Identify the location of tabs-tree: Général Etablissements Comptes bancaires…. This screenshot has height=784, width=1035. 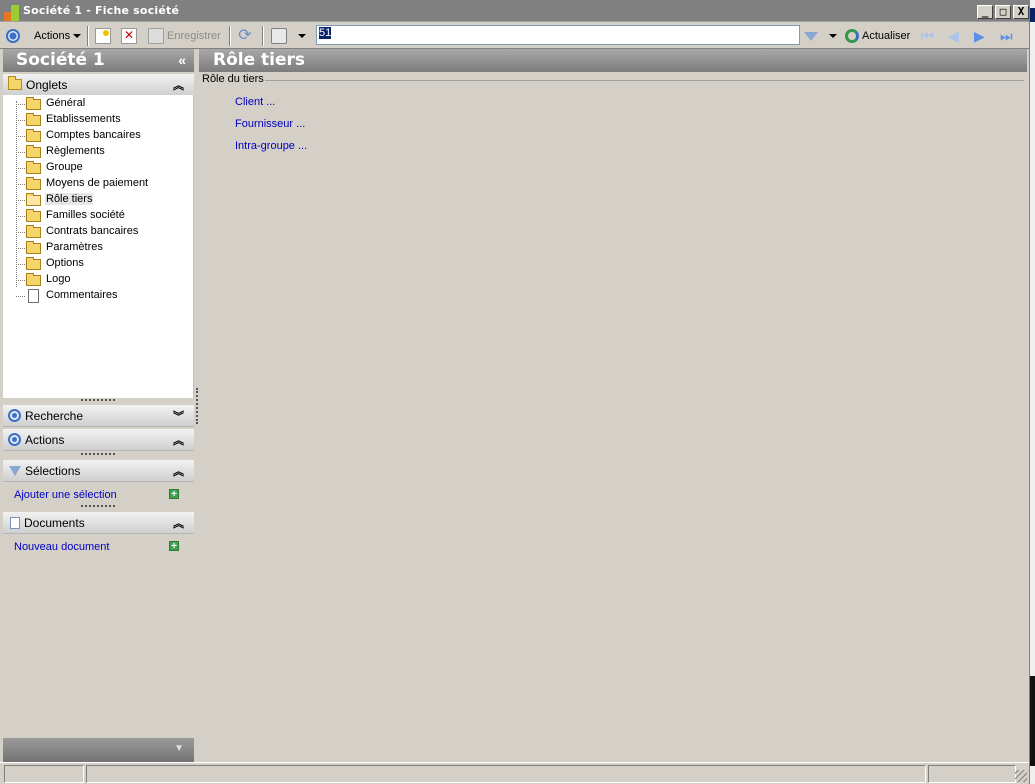
(98, 246).